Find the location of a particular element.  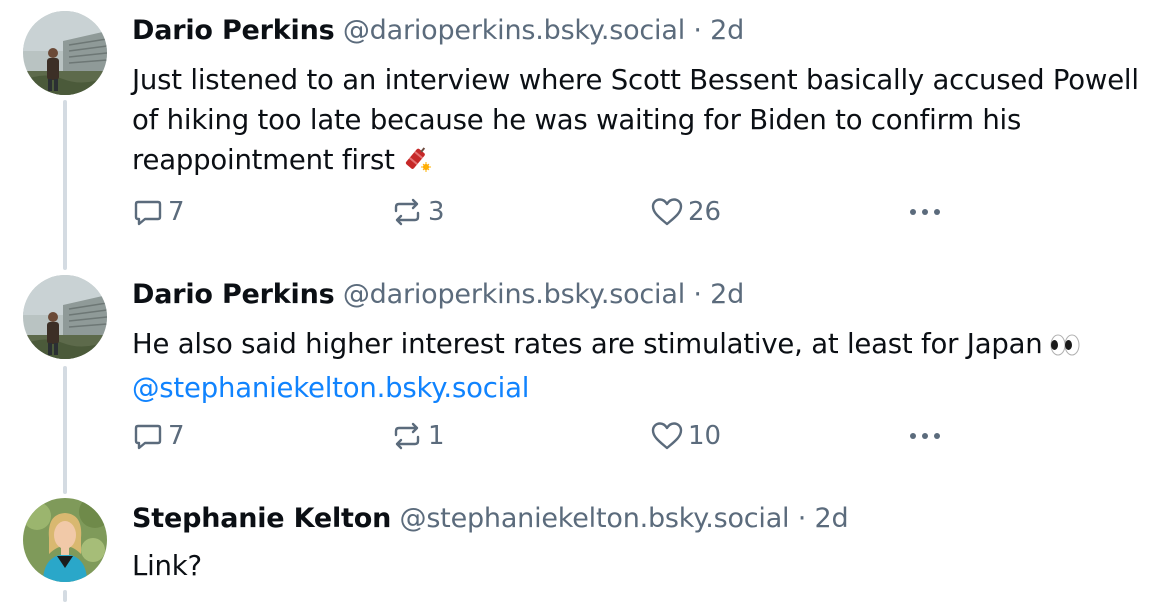

like-count: 10 is located at coordinates (705, 436).